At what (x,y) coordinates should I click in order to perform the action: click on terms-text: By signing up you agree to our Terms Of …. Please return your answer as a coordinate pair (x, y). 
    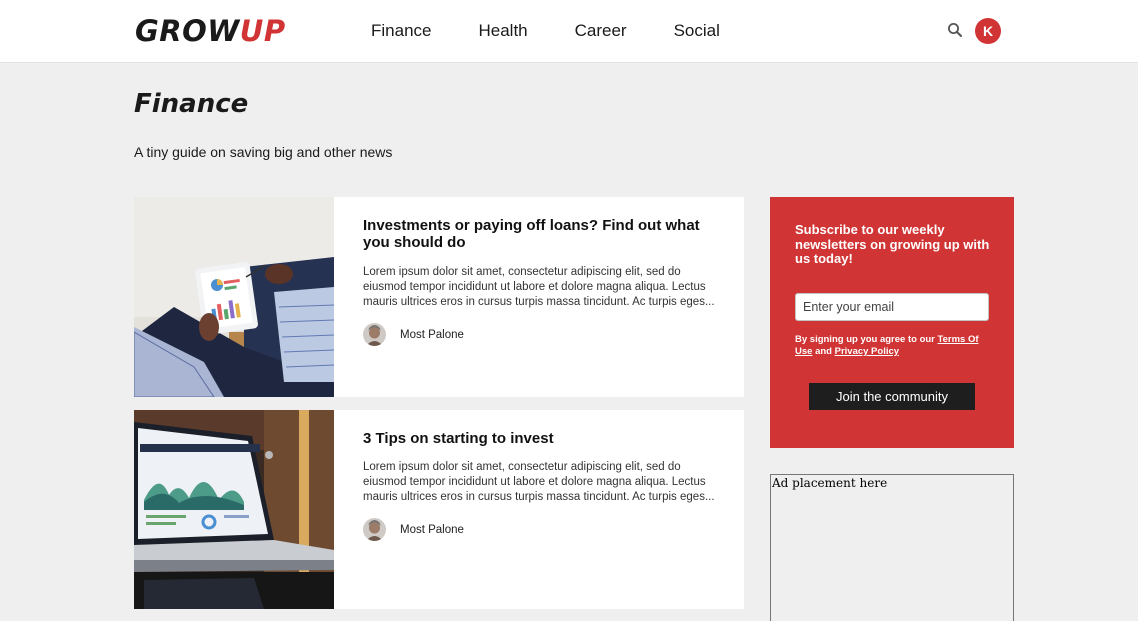
    Looking at the image, I should click on (892, 346).